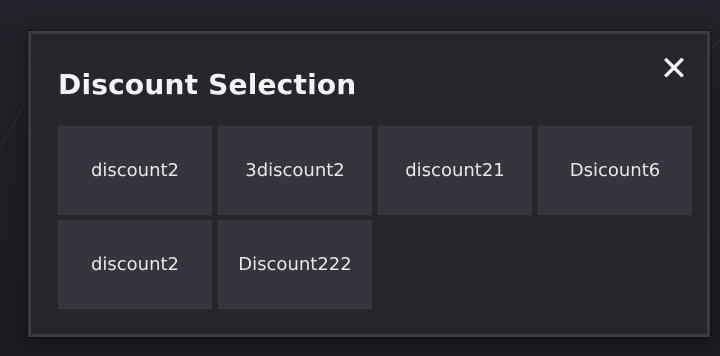  I want to click on discount-option-button: Discount222, so click(295, 264).